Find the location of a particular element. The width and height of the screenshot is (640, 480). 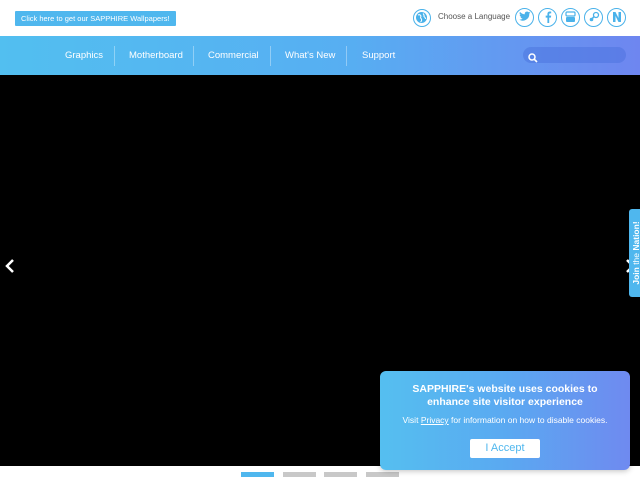

join-nation-tab: Join the Nation! is located at coordinates (634, 253).